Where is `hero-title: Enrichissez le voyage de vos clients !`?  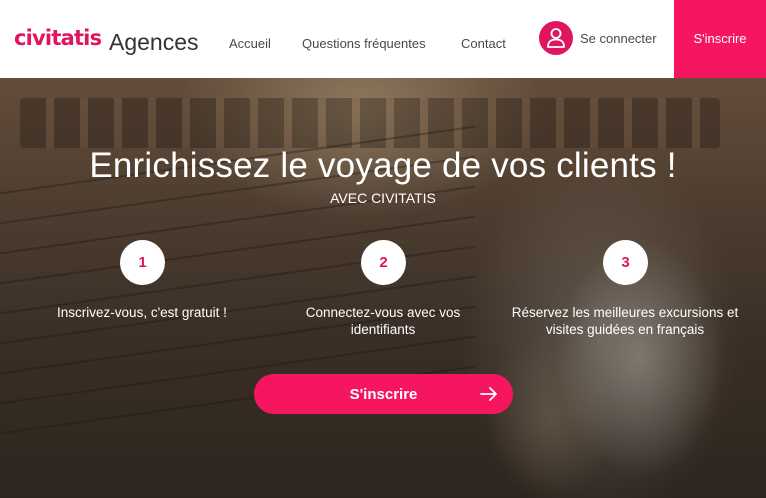 hero-title: Enrichissez le voyage de vos clients ! is located at coordinates (383, 165).